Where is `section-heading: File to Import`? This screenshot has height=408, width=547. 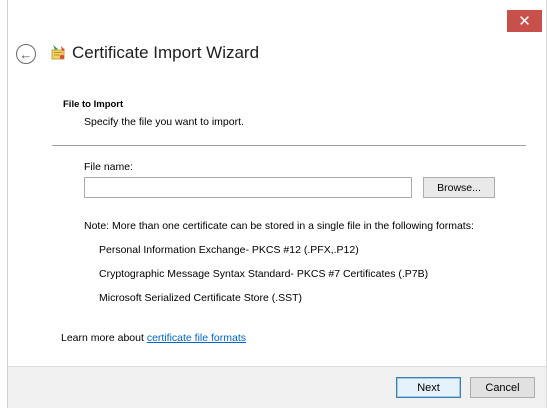
section-heading: File to Import is located at coordinates (93, 104).